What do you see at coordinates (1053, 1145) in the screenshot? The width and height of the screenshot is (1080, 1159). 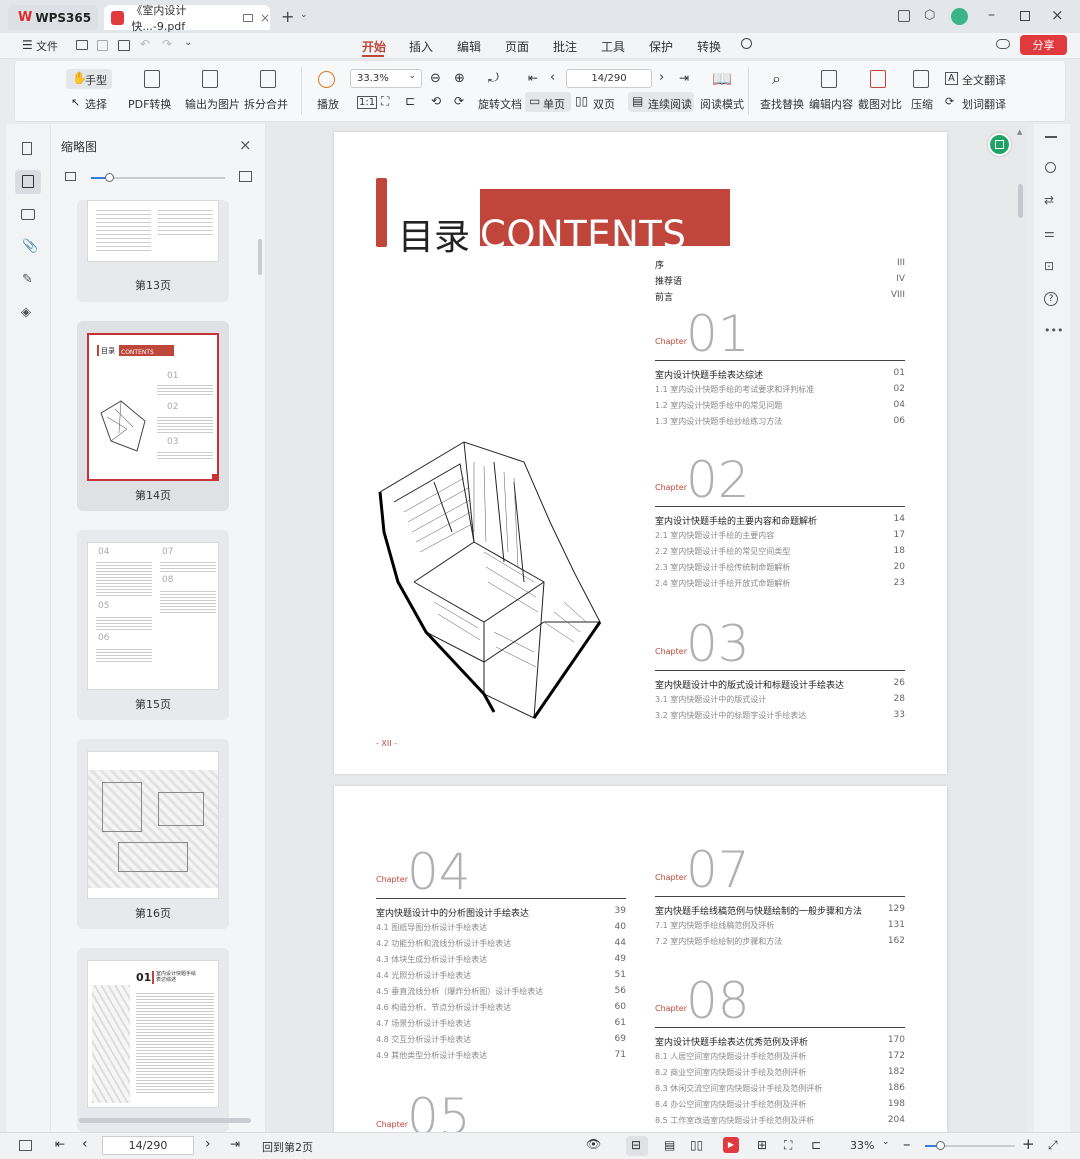 I see `fullscreen-icon: ⤢` at bounding box center [1053, 1145].